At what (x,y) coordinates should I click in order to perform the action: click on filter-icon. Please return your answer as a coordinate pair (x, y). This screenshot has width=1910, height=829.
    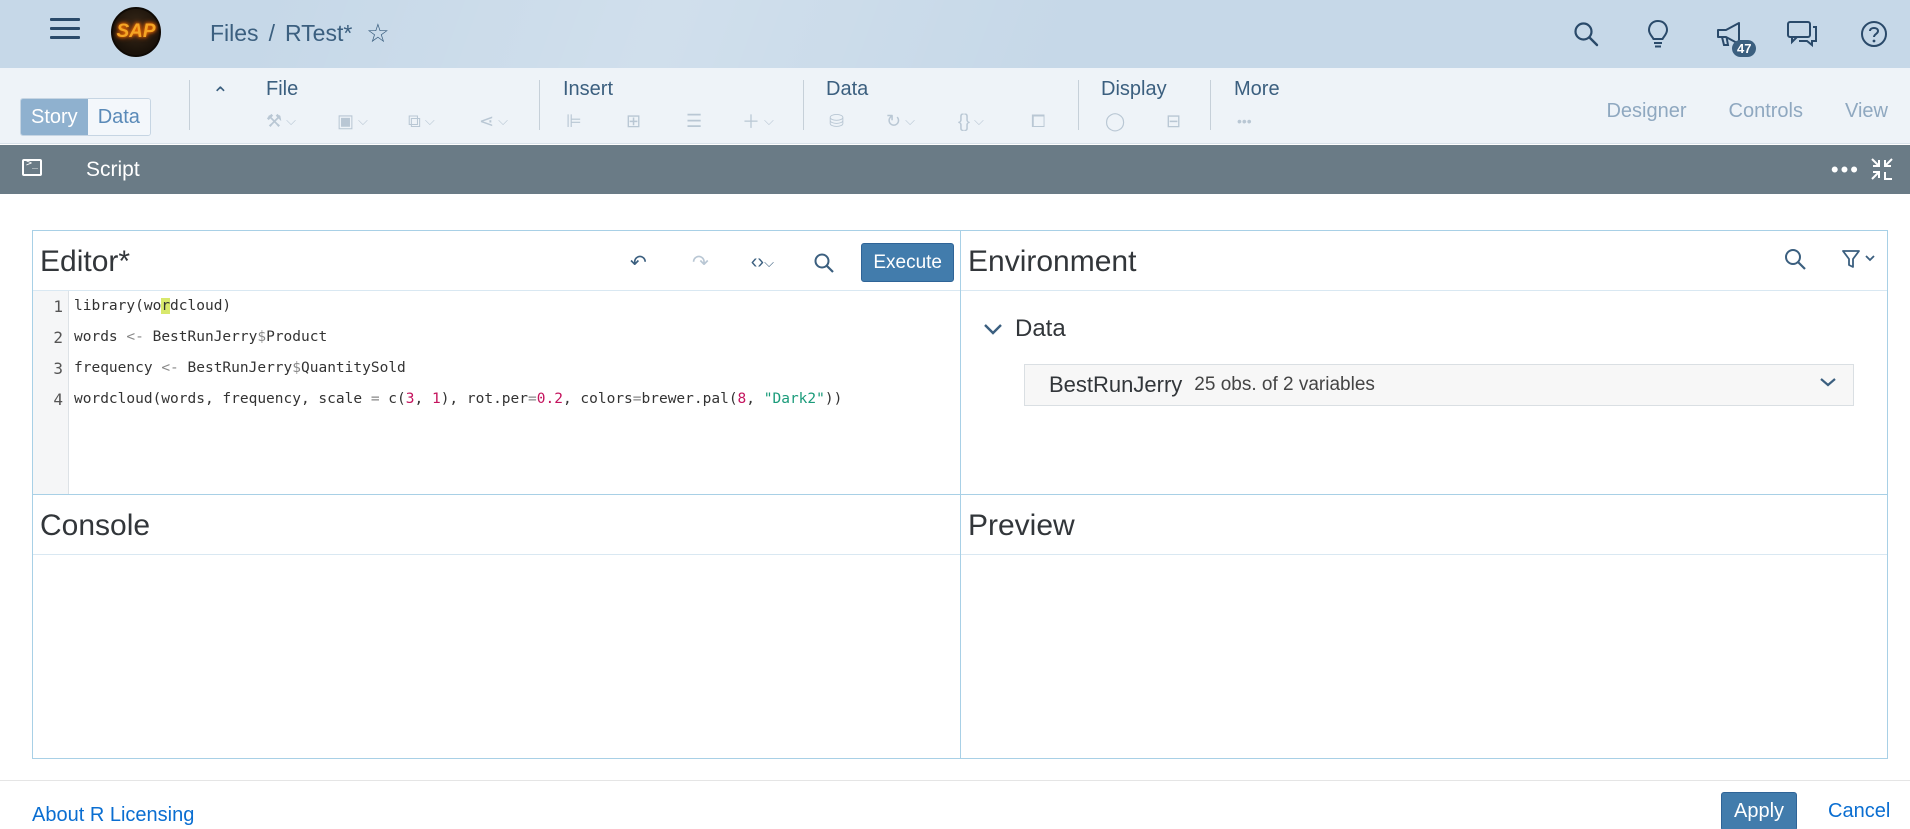
    Looking at the image, I should click on (1859, 261).